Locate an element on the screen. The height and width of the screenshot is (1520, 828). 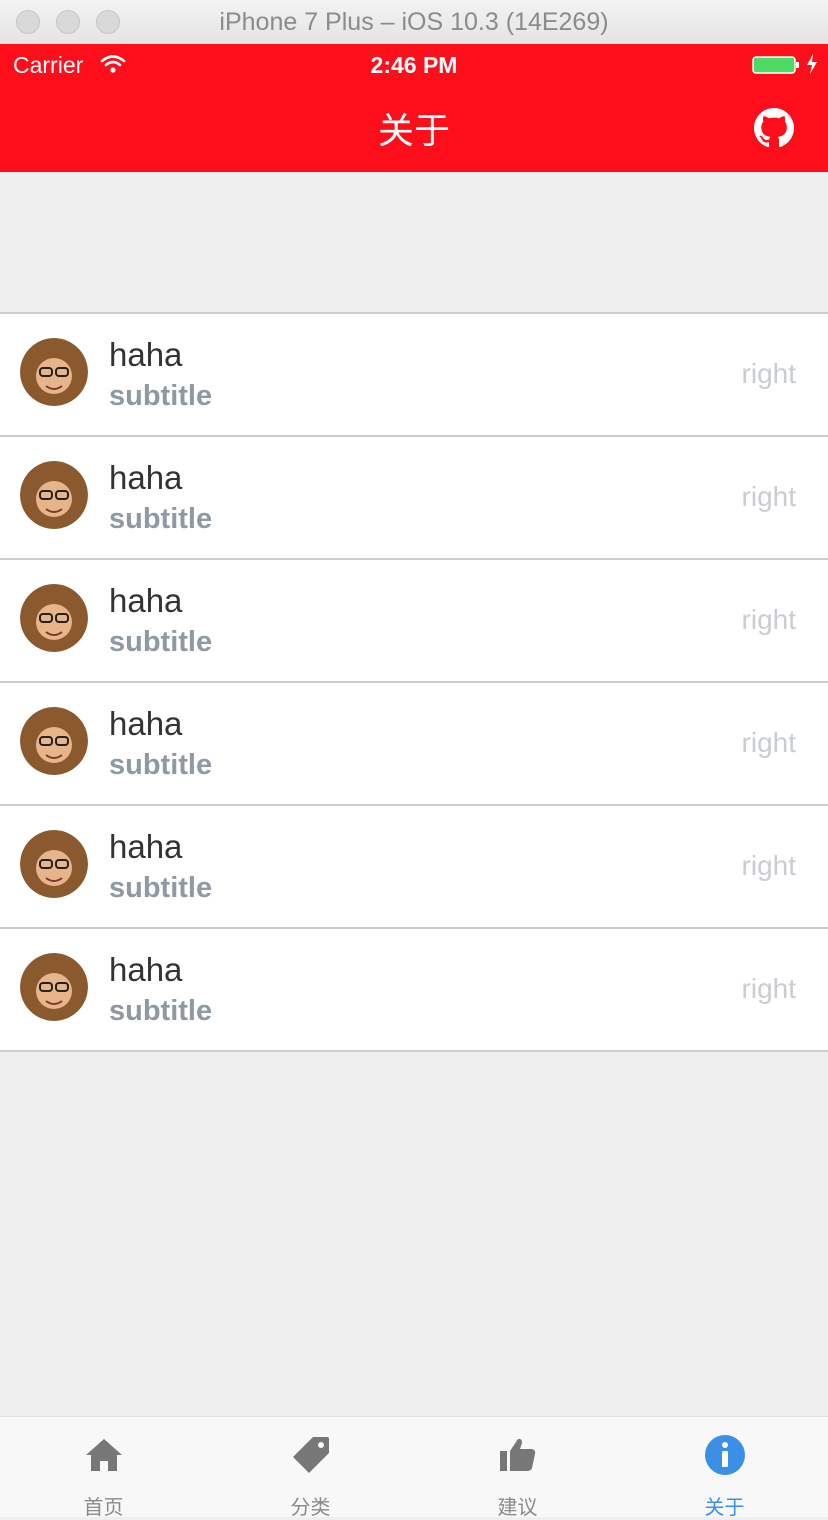
status-time: 2:46 PM is located at coordinates (414, 65).